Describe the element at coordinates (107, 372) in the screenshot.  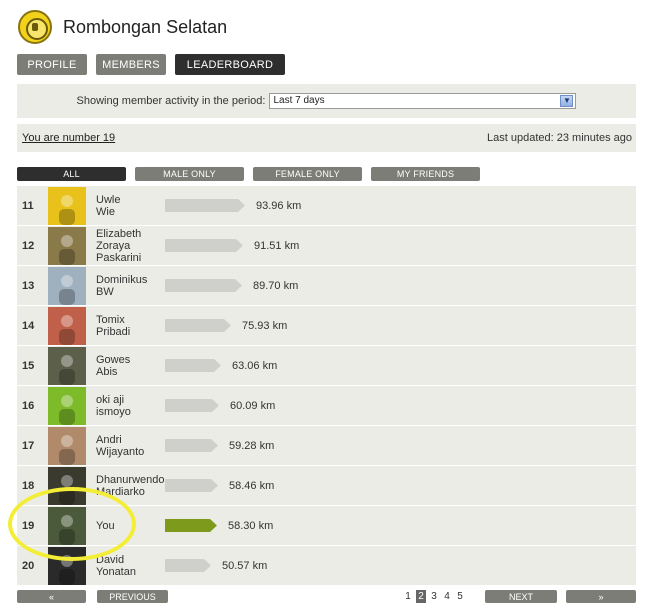
I see `member-name-line: Abis` at that location.